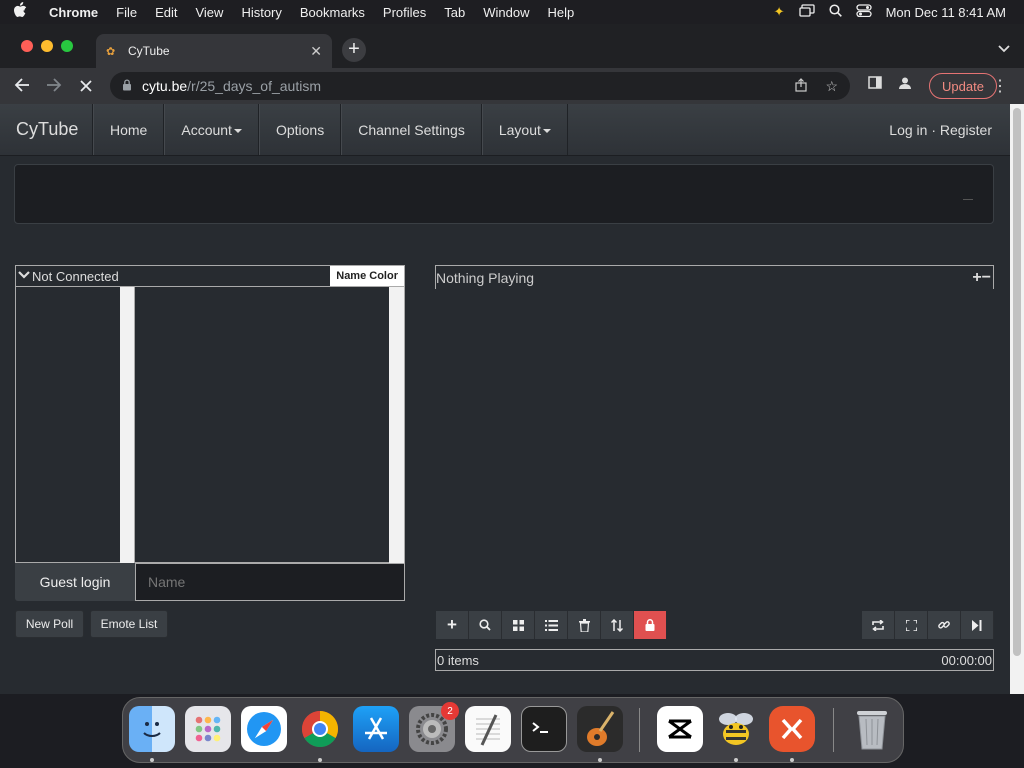 The width and height of the screenshot is (1024, 768). Describe the element at coordinates (411, 129) in the screenshot. I see `nav-channel-settings: Channel Settings` at that location.